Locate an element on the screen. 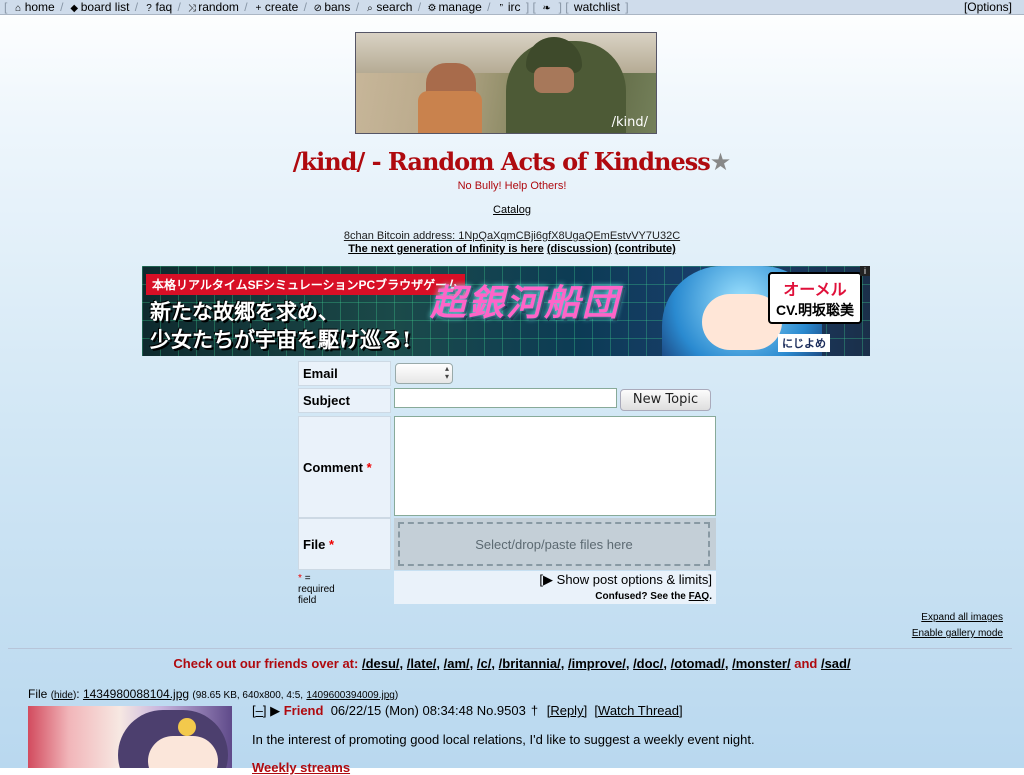 The image size is (1024, 775). contribute-link: (contribute) is located at coordinates (645, 249).